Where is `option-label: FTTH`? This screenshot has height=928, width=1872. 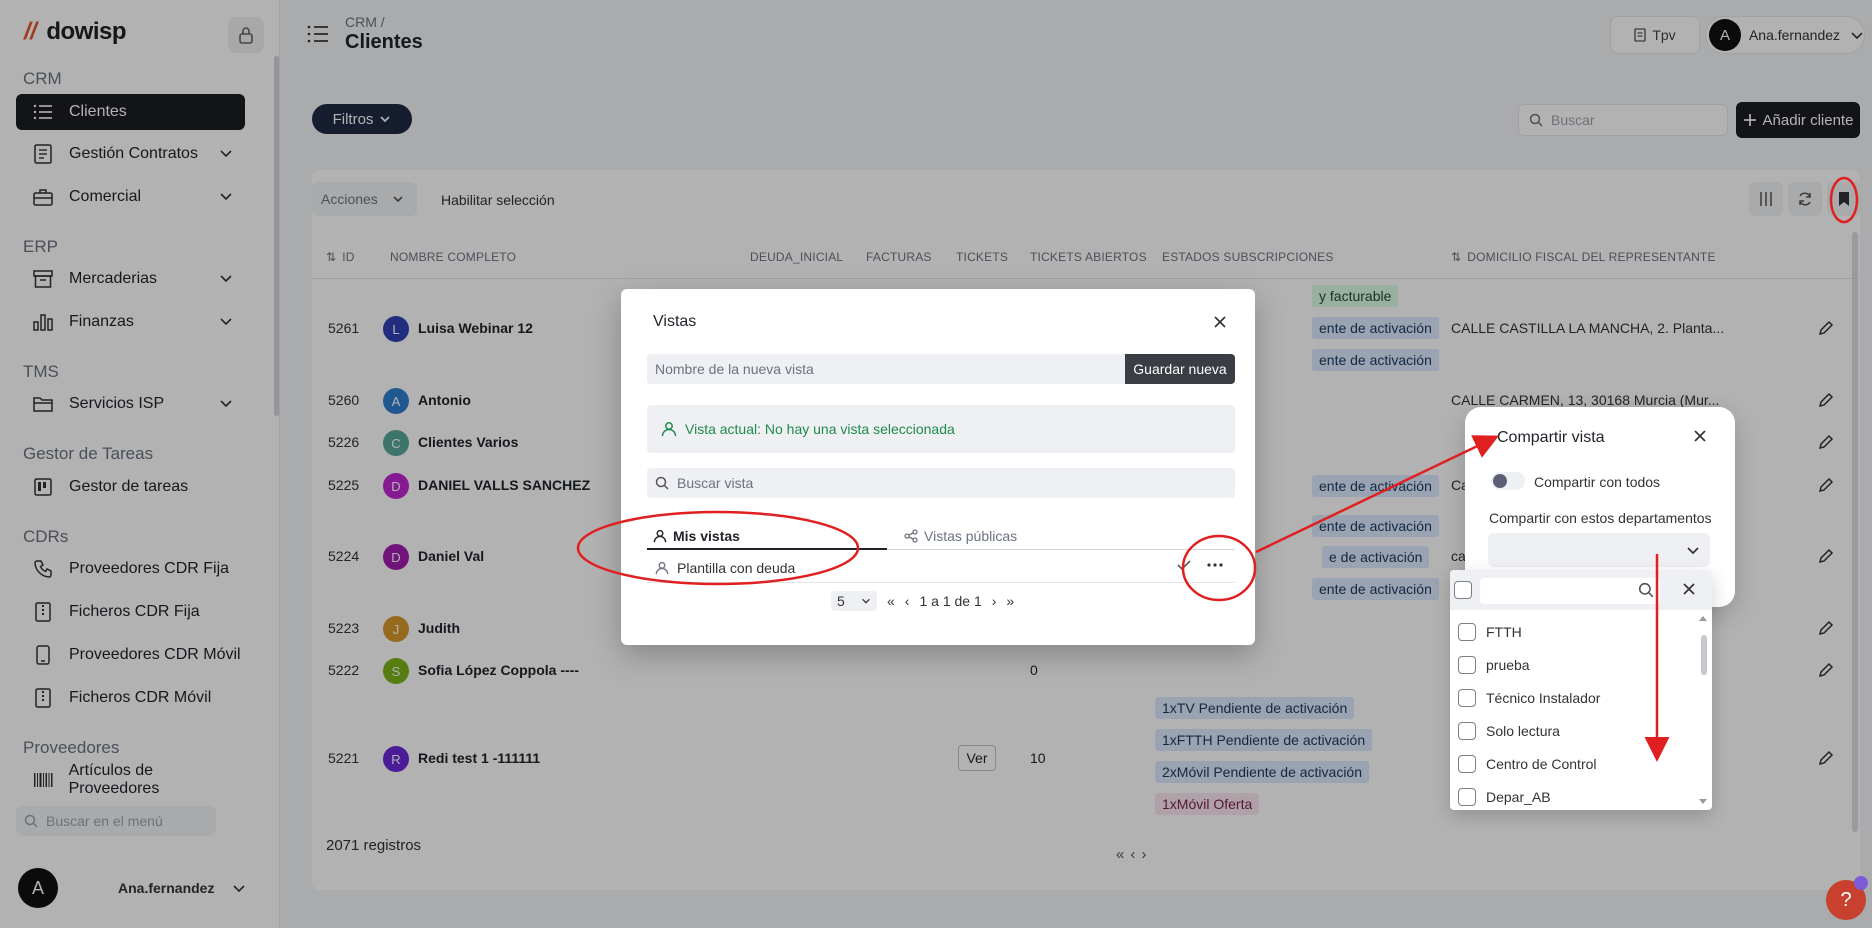 option-label: FTTH is located at coordinates (1504, 632).